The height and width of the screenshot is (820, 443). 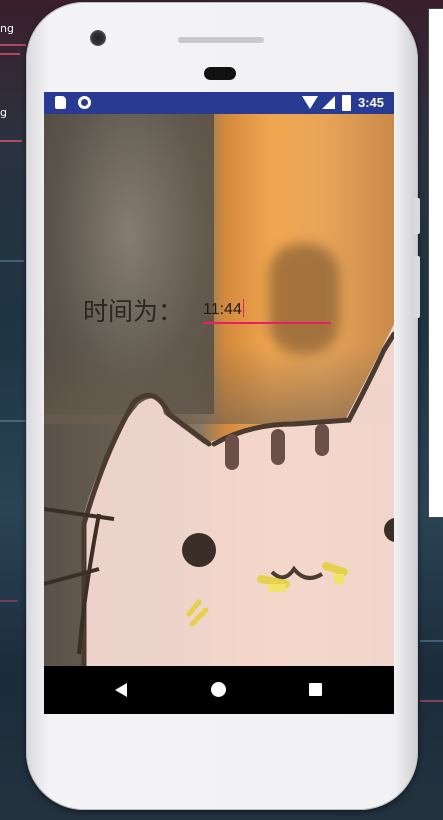 I want to click on recent-apps-icon, so click(x=315, y=689).